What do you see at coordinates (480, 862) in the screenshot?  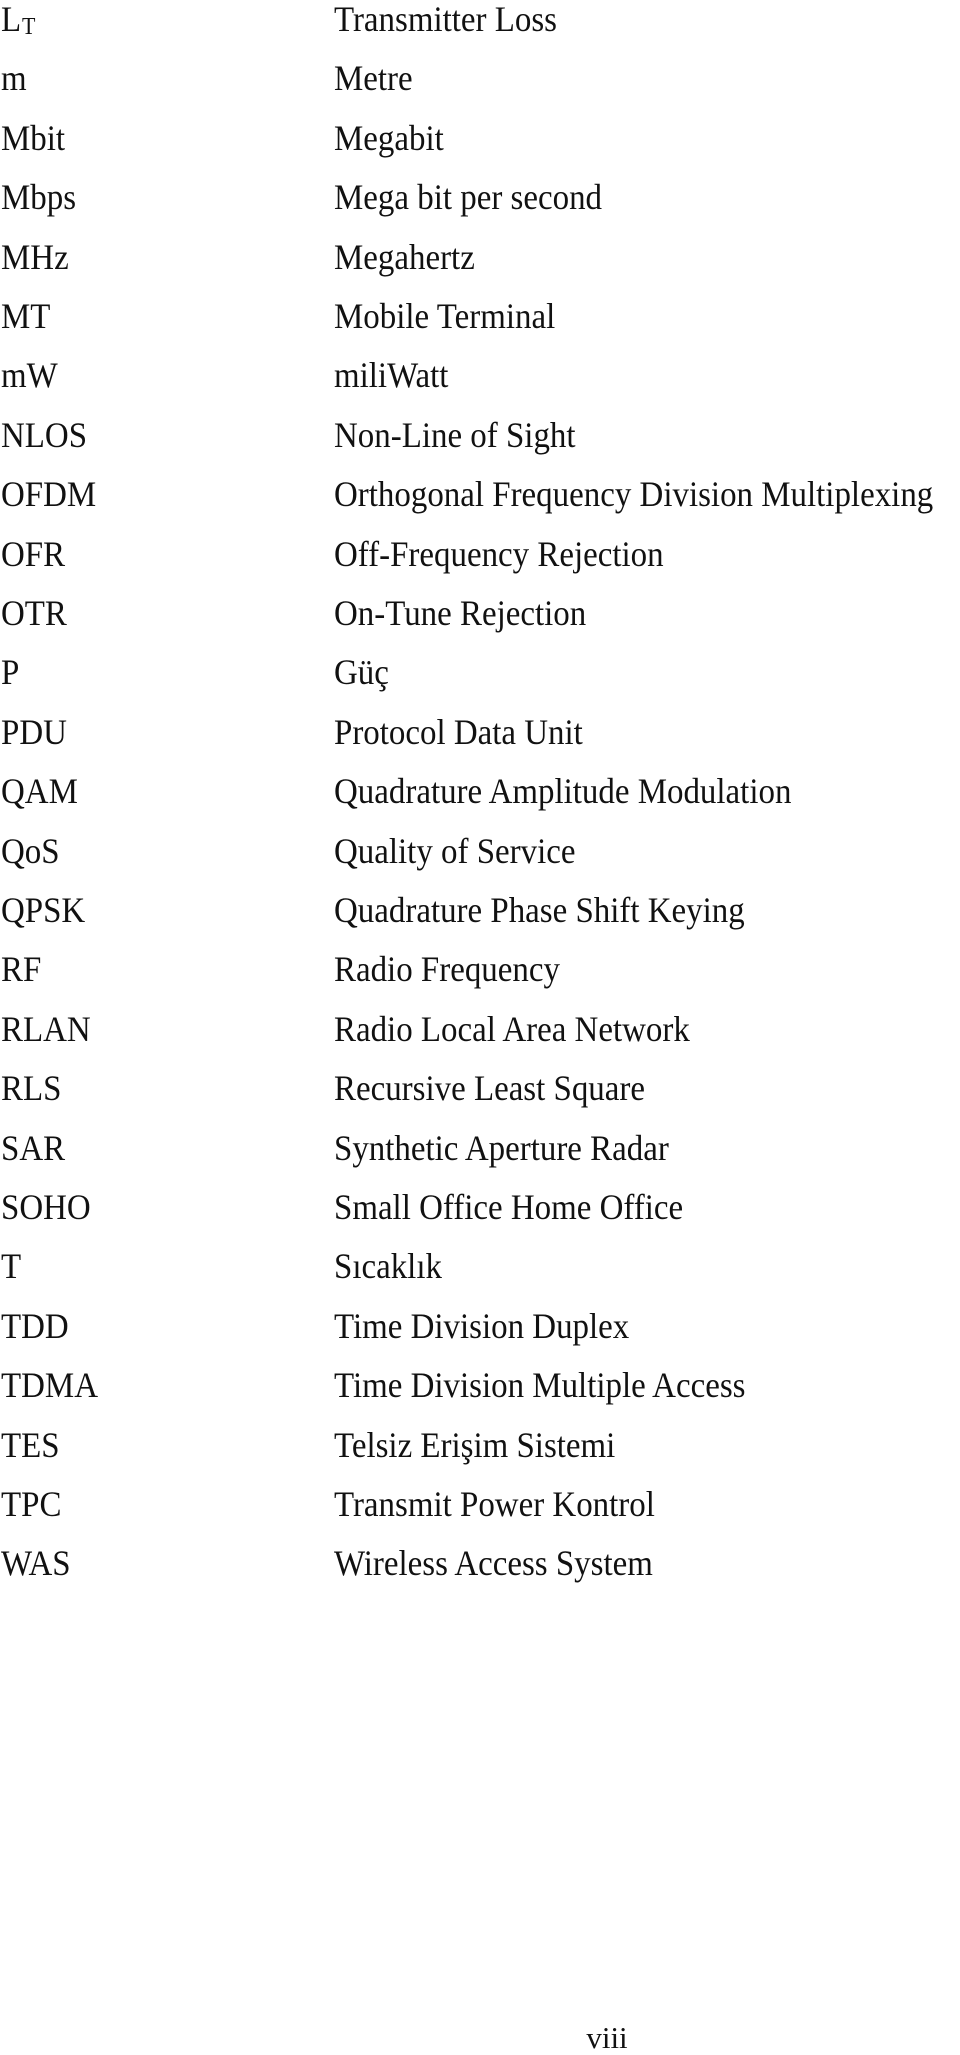 I see `abbreviation-row: QoS Quality of Service` at bounding box center [480, 862].